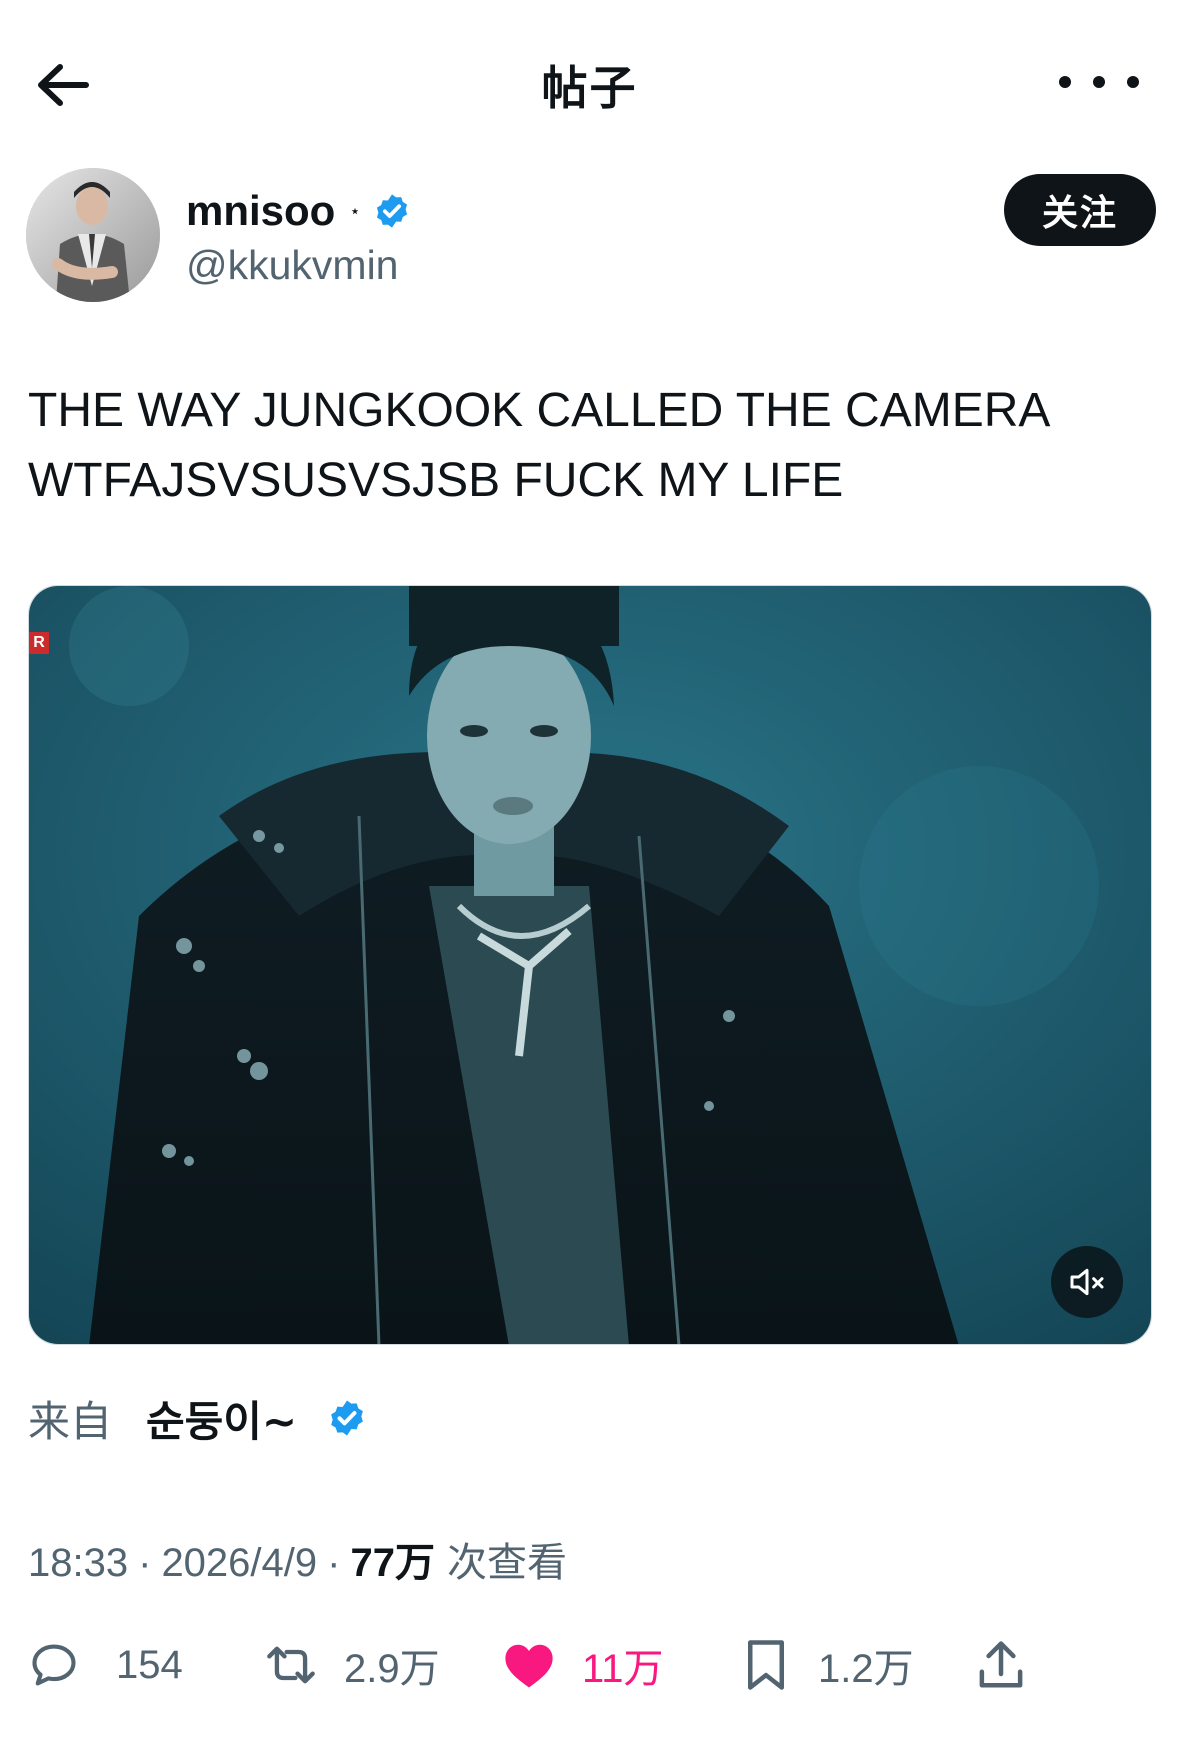  I want to click on author-row: mnisoo ⋆ @kkukvmin 关注, so click(591, 238).